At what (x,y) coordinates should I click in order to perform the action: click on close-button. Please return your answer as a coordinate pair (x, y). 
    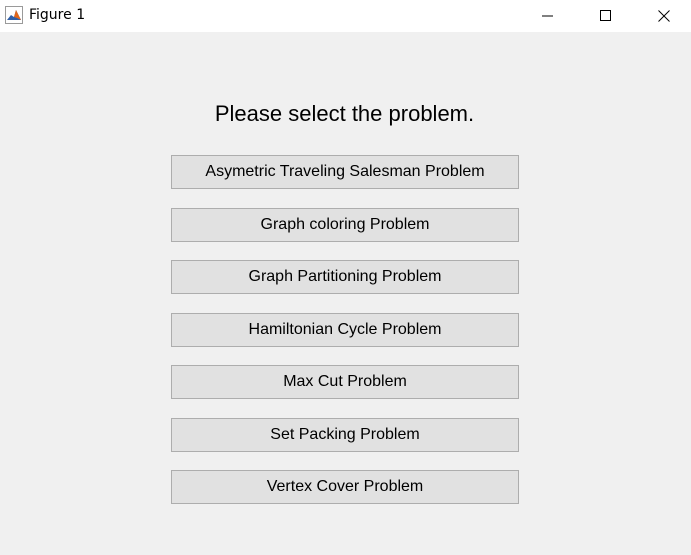
    Looking at the image, I should click on (664, 16).